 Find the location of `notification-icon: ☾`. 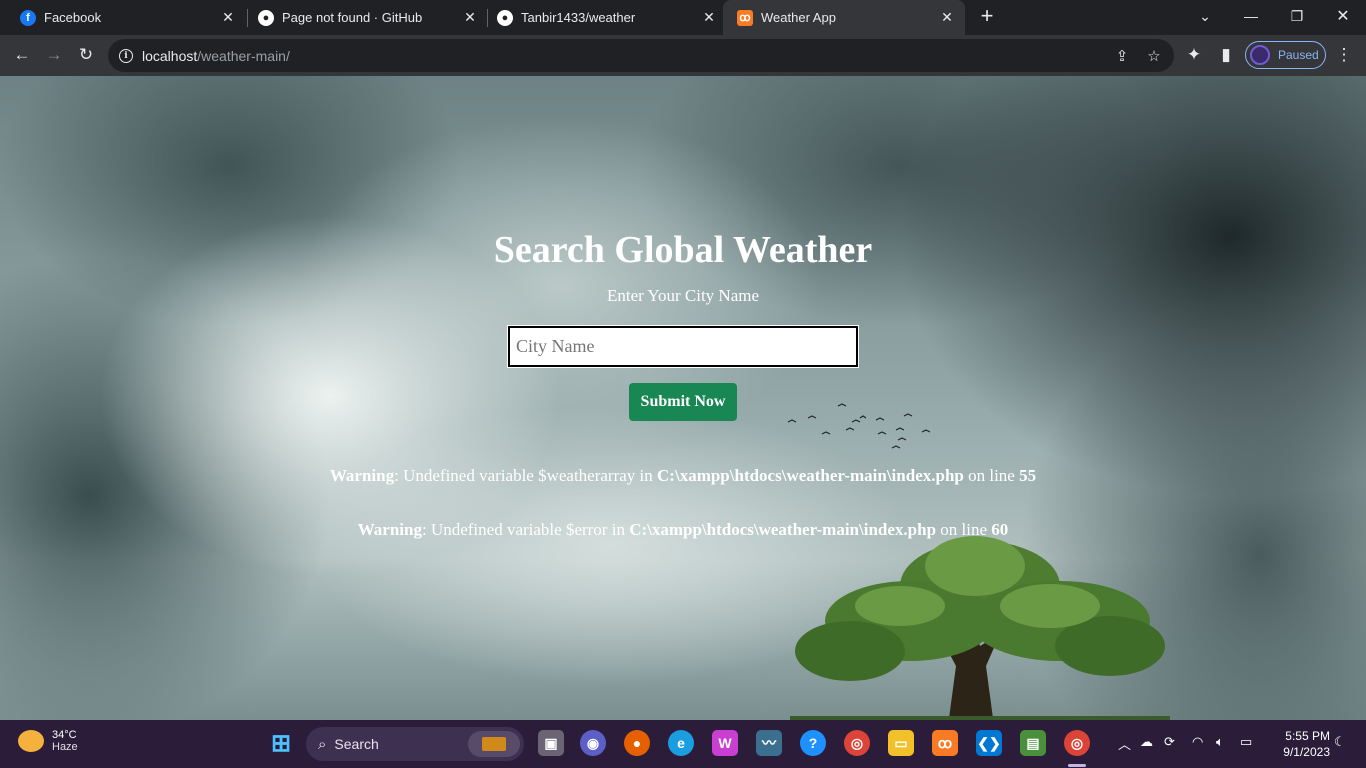

notification-icon: ☾ is located at coordinates (1340, 742).